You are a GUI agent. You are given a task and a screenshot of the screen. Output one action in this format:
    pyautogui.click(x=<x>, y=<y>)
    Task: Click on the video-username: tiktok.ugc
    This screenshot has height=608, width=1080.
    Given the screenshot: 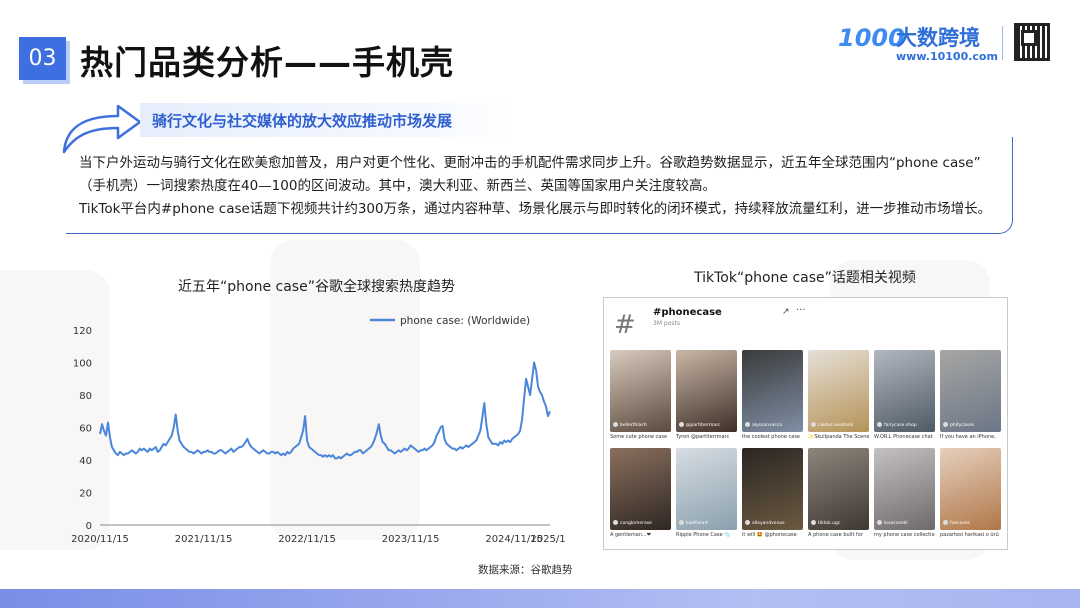 What is the action you would take?
    pyautogui.click(x=825, y=523)
    